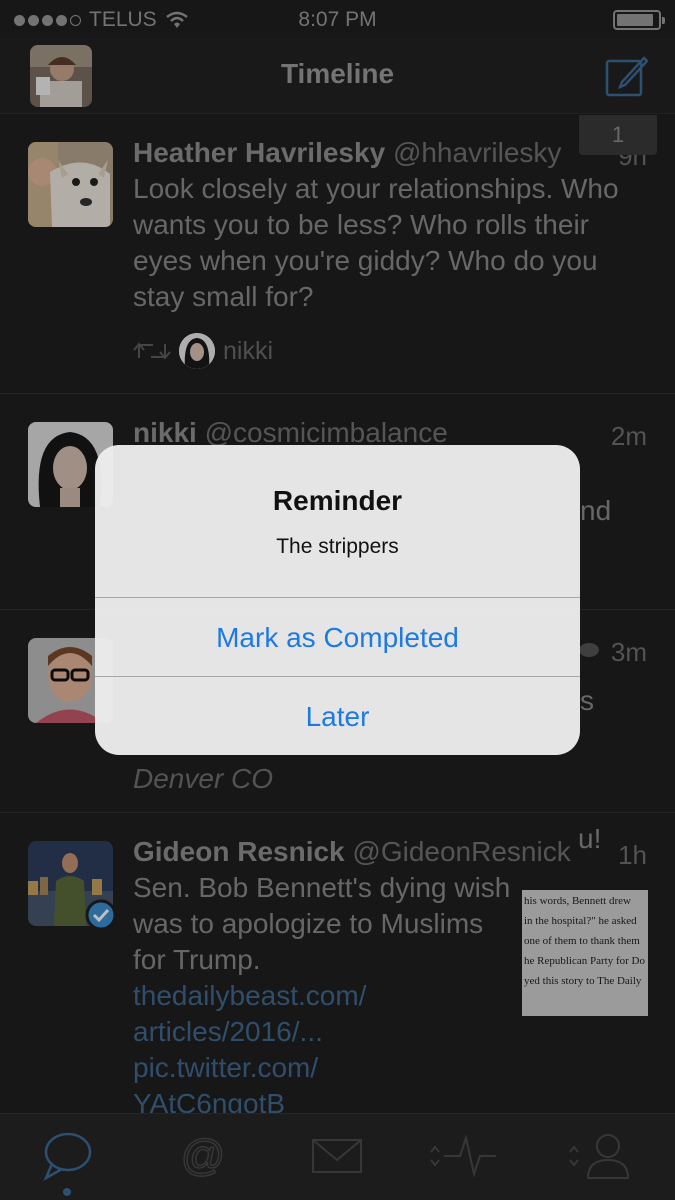 The height and width of the screenshot is (1200, 675). What do you see at coordinates (337, 715) in the screenshot?
I see `later-button: Later` at bounding box center [337, 715].